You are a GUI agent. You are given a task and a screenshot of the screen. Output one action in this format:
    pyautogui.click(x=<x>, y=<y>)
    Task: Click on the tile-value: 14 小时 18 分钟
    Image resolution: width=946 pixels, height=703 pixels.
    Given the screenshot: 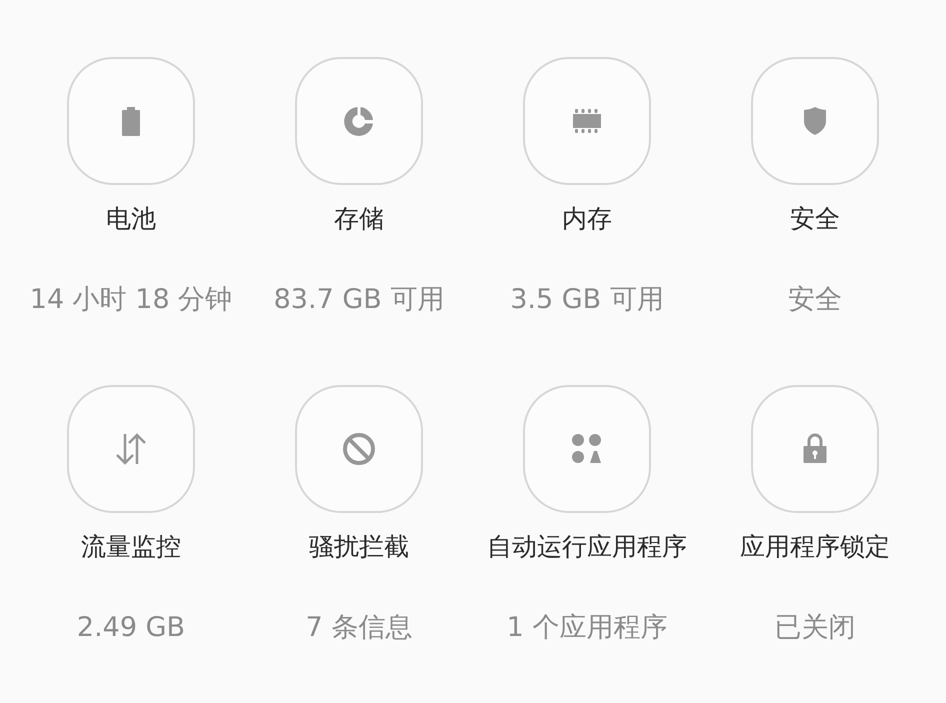 What is the action you would take?
    pyautogui.click(x=131, y=300)
    